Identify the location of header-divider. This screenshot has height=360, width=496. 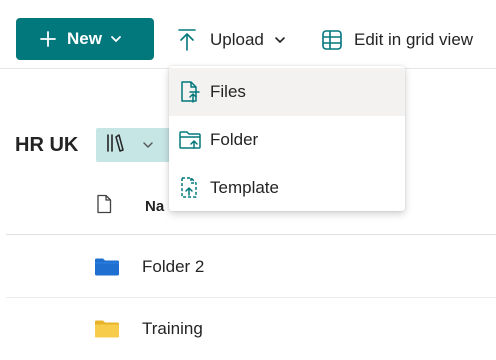
(251, 234).